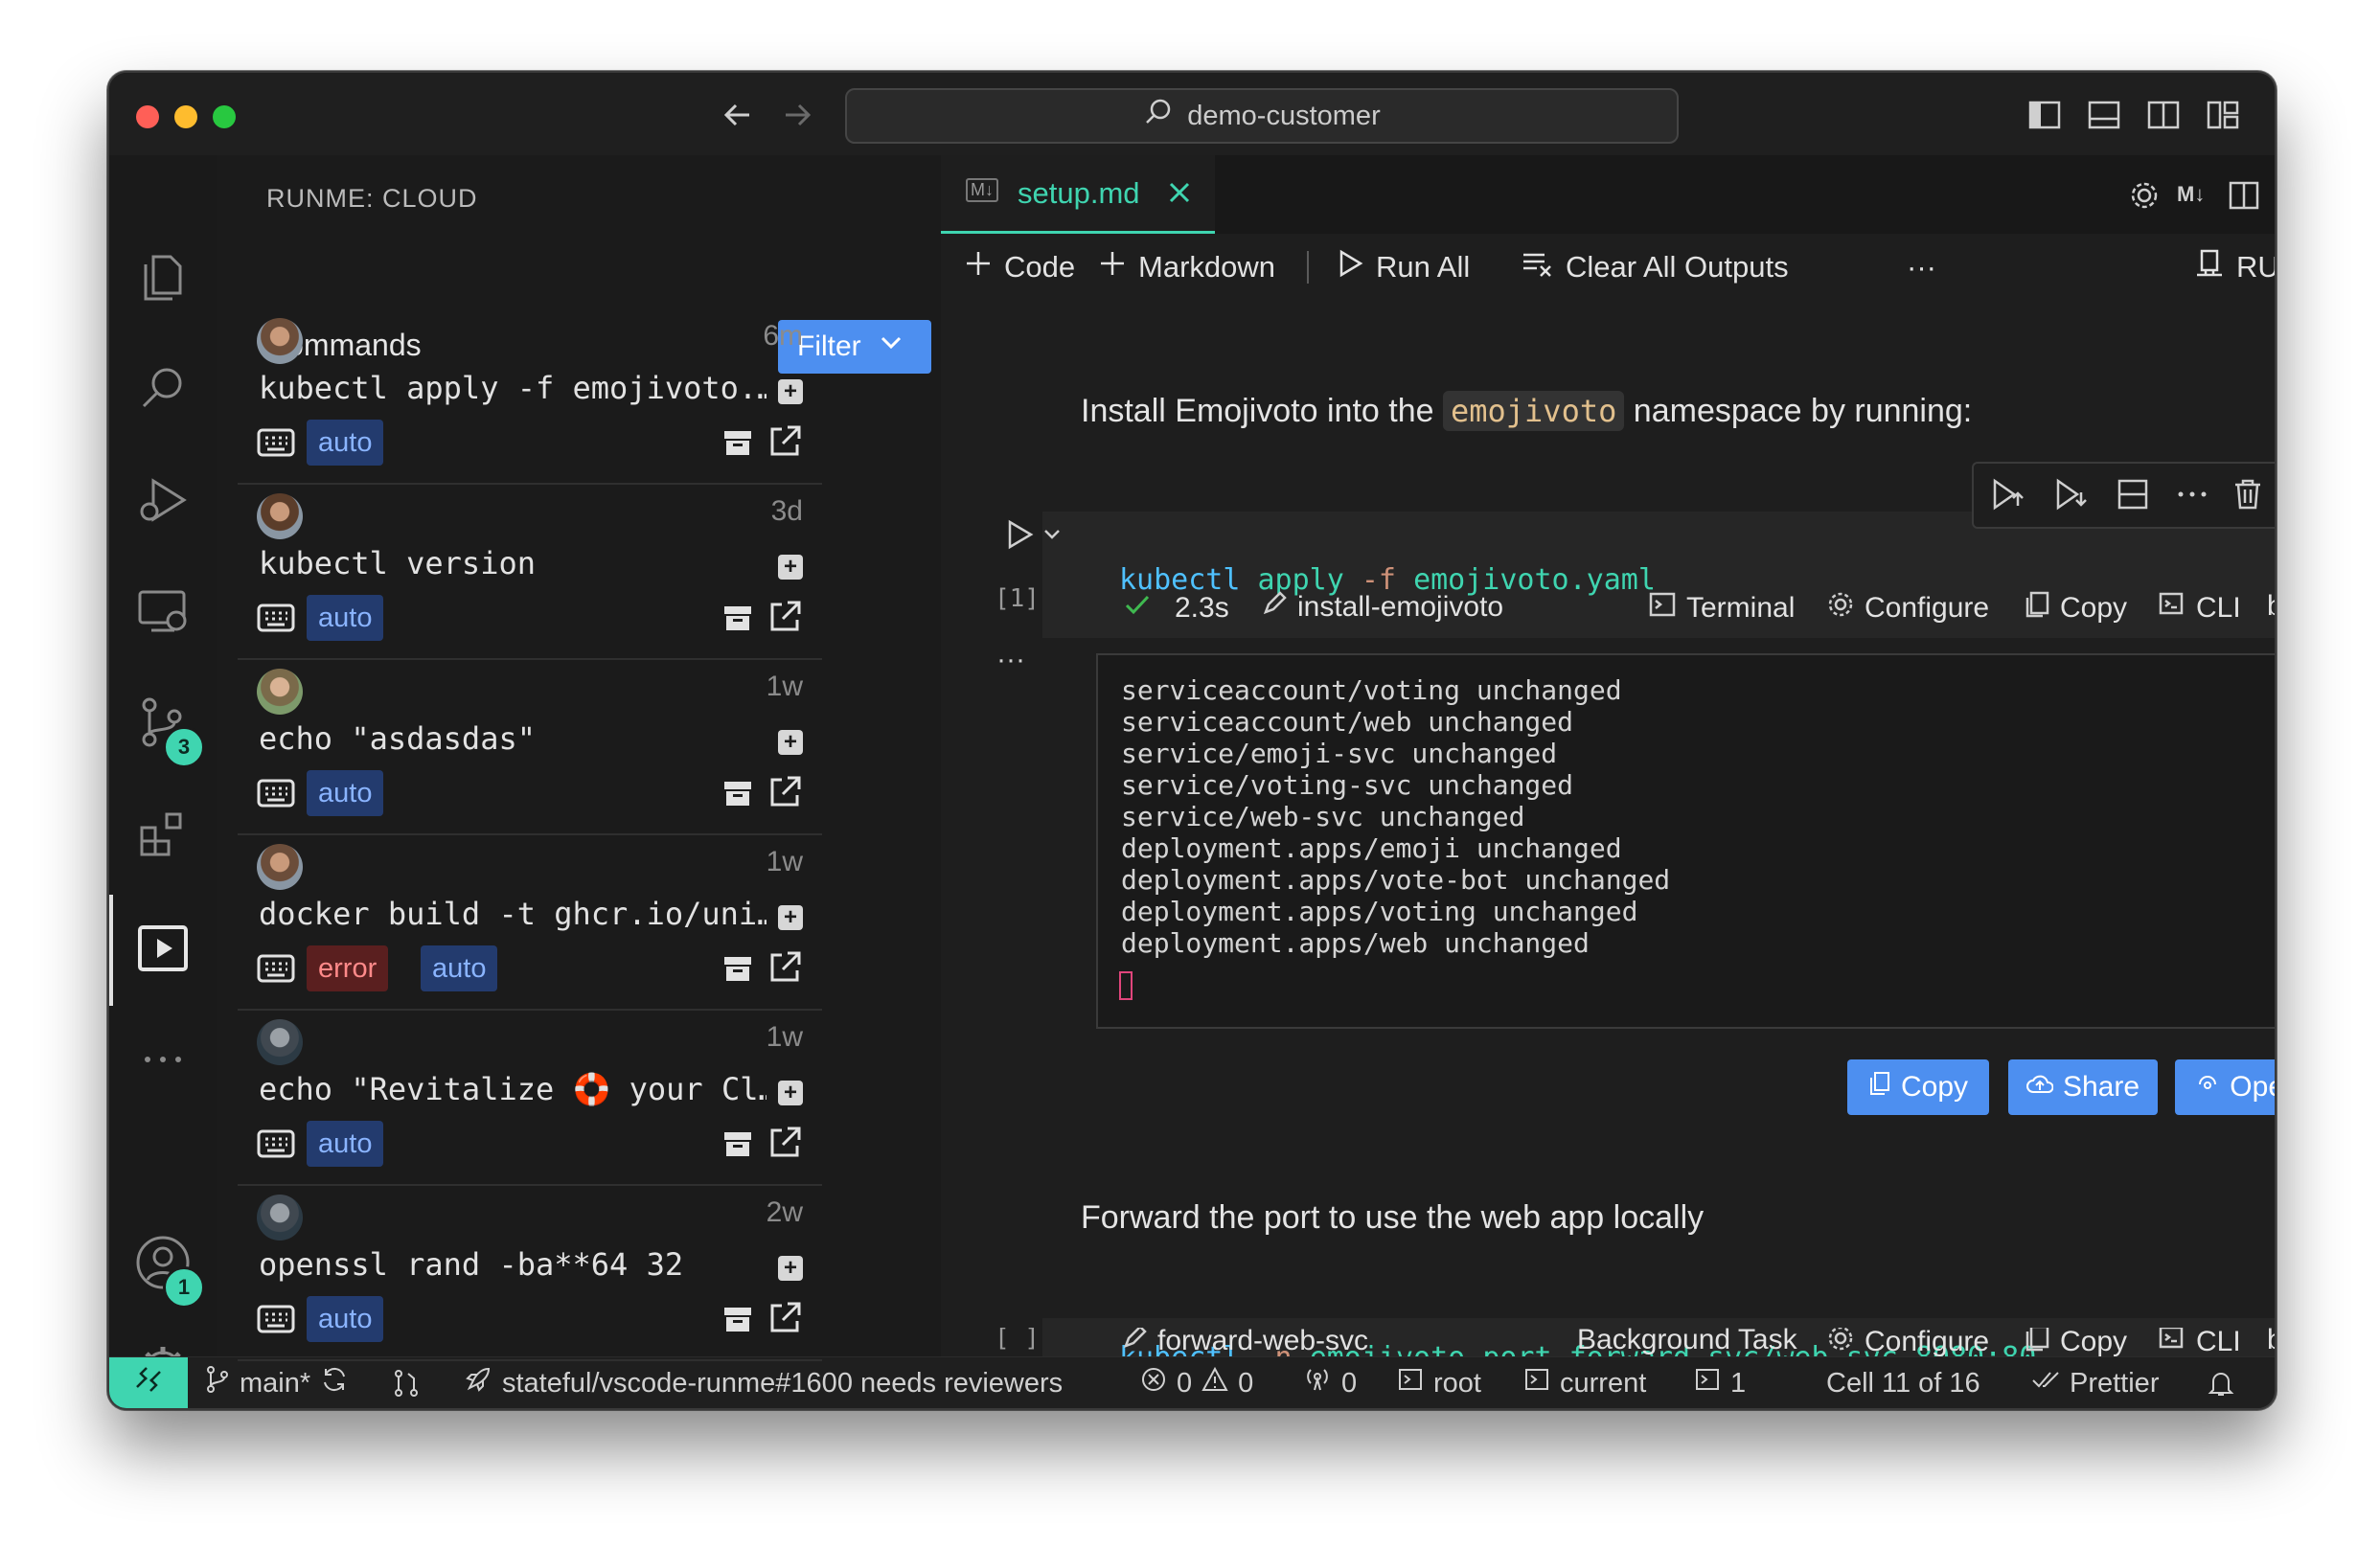 Image resolution: width=2380 pixels, height=1548 pixels. I want to click on remote-icon, so click(148, 1383).